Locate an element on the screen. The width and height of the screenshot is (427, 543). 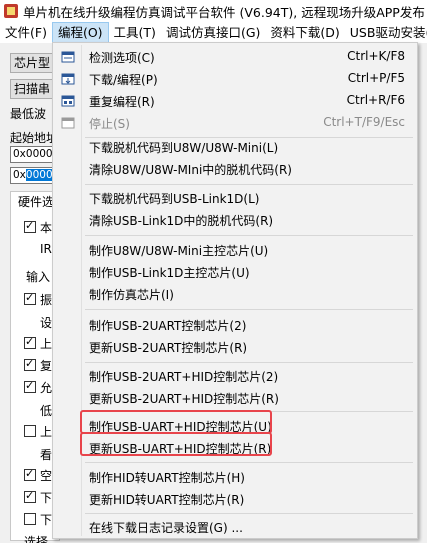
menu-item-download-offline-link1d: 下载脱机代码到USB-Link1D(L) is located at coordinates (235, 198).